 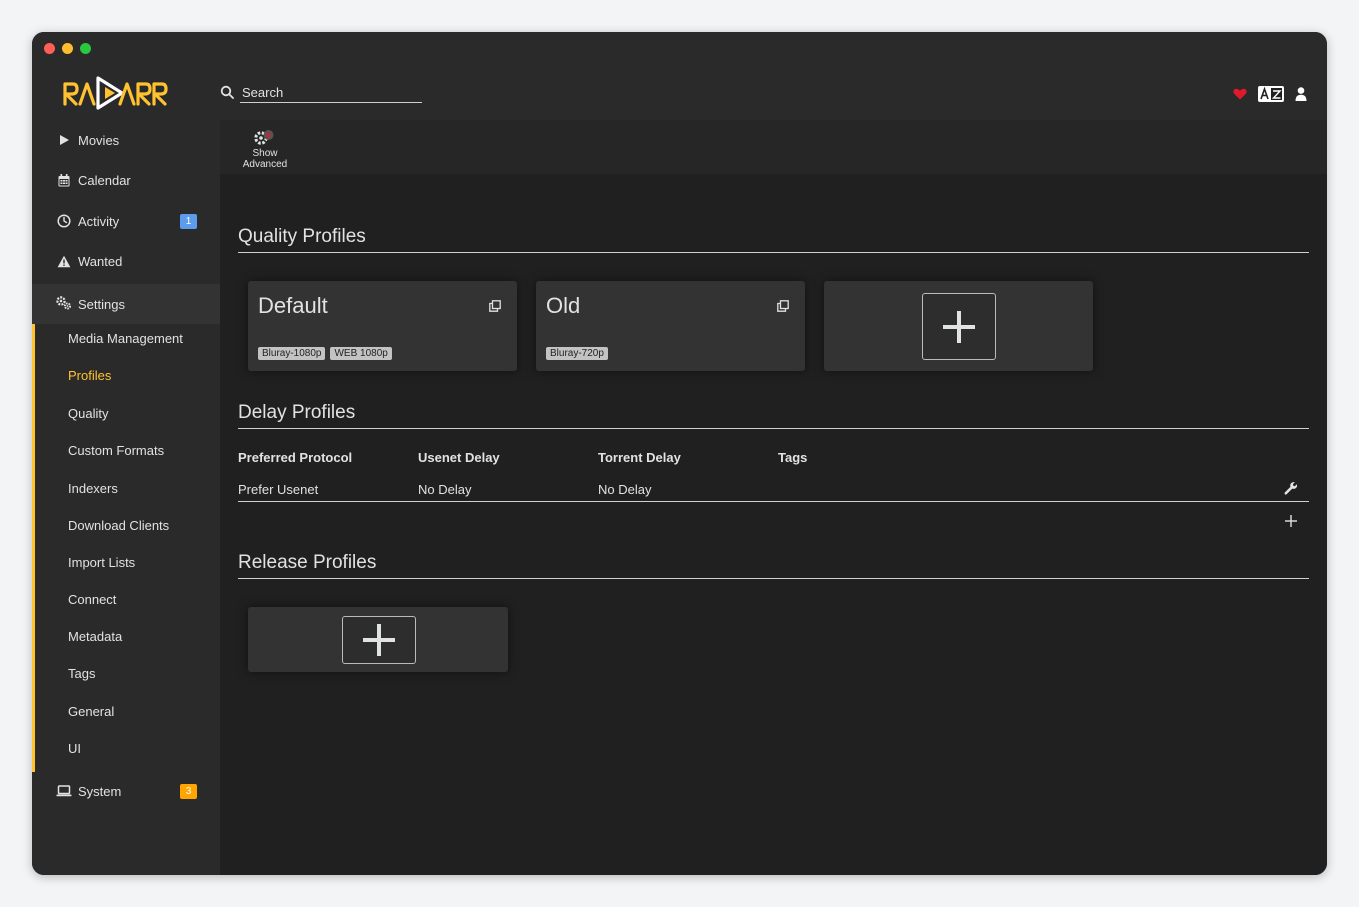 I want to click on sidebar-item-label: Settings, so click(x=101, y=304).